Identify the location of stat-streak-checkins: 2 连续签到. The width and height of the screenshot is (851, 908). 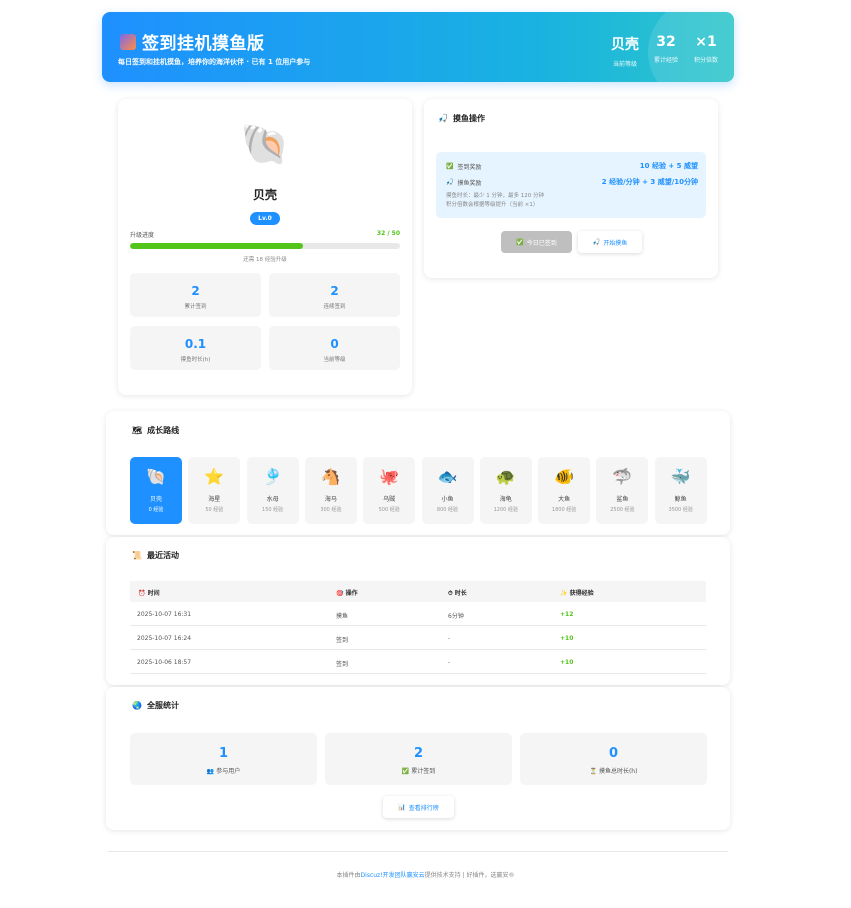
(334, 295).